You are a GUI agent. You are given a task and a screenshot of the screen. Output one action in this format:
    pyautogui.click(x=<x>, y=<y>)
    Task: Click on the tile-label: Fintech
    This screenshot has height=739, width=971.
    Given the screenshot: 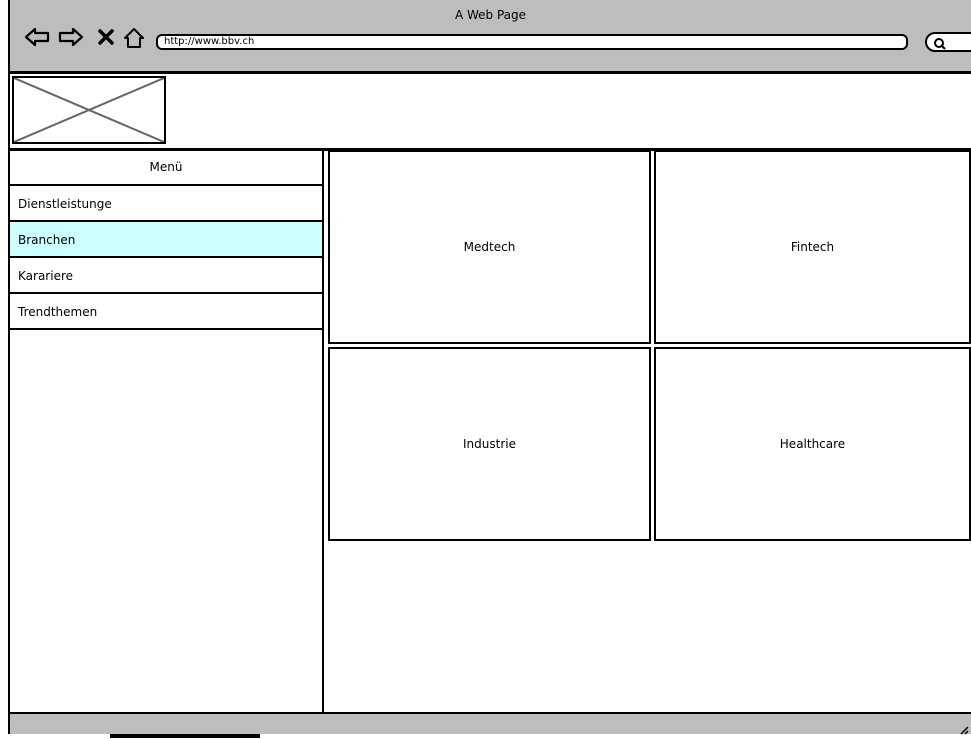 What is the action you would take?
    pyautogui.click(x=812, y=247)
    